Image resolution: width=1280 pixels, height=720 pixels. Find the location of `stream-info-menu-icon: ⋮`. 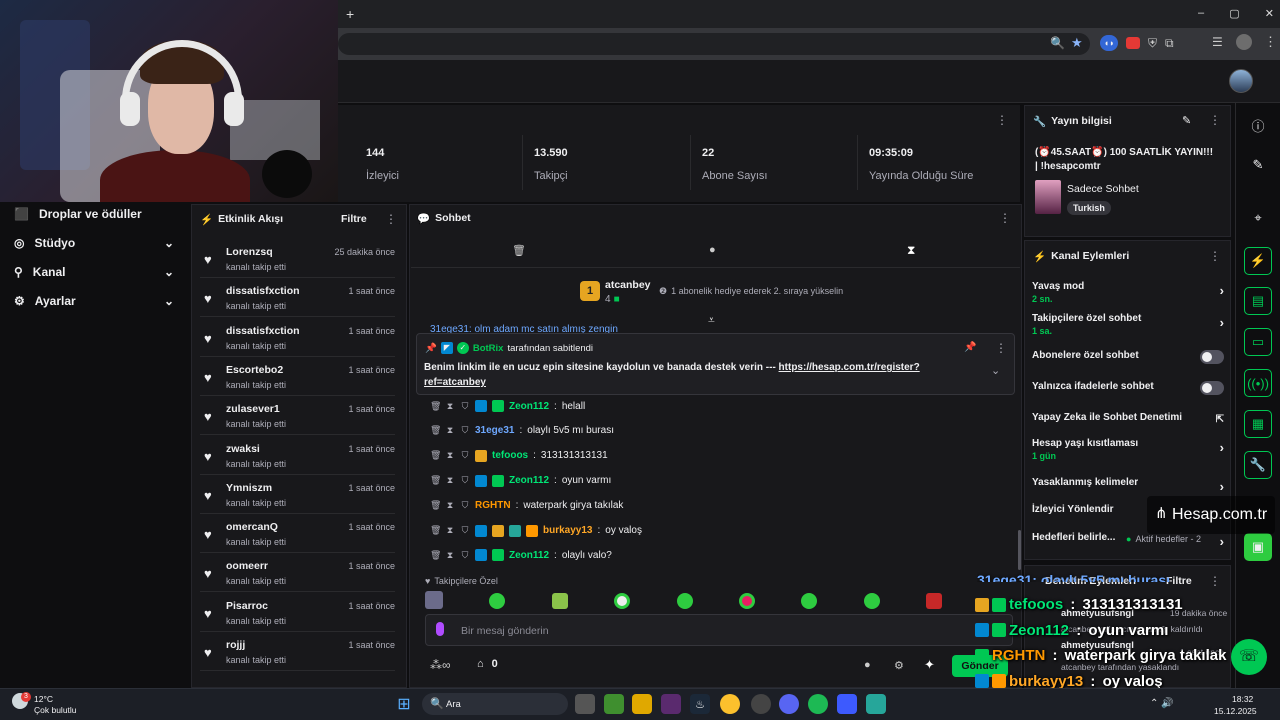

stream-info-menu-icon: ⋮ is located at coordinates (1215, 120).